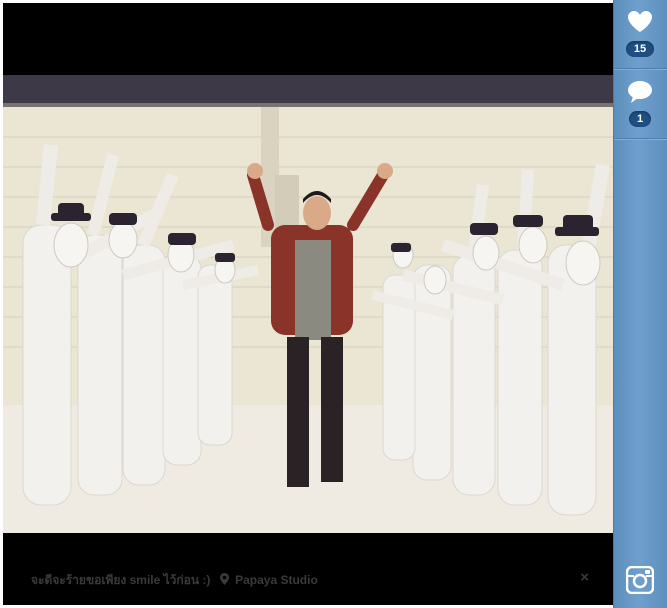  Describe the element at coordinates (121, 580) in the screenshot. I see `caption-text: จะดีจะร้ายขอเพียง smile ไว้ก่อน :)` at that location.